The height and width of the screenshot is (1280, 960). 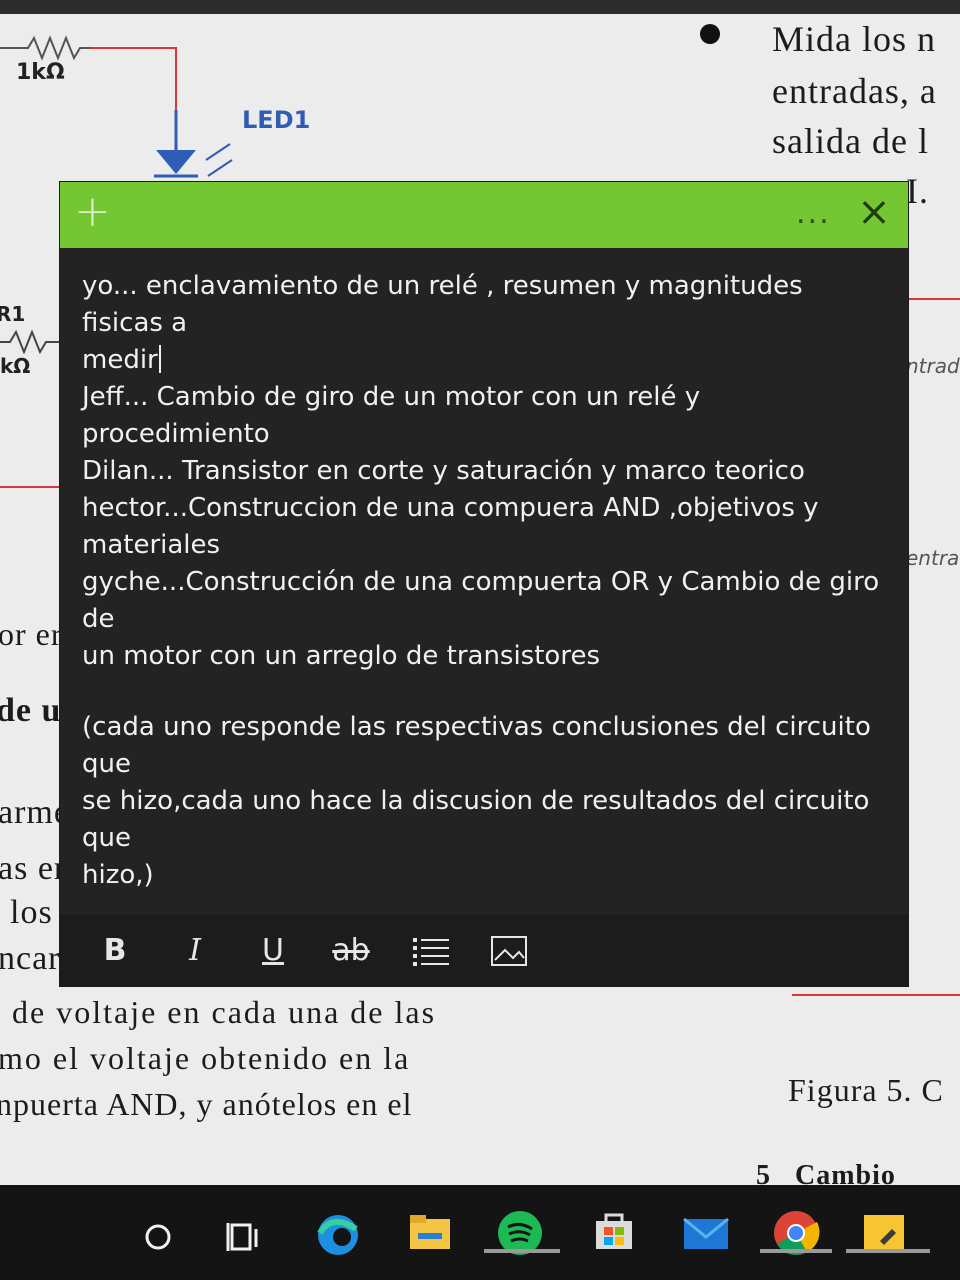 What do you see at coordinates (482, 692) in the screenshot?
I see `note-empty-line` at bounding box center [482, 692].